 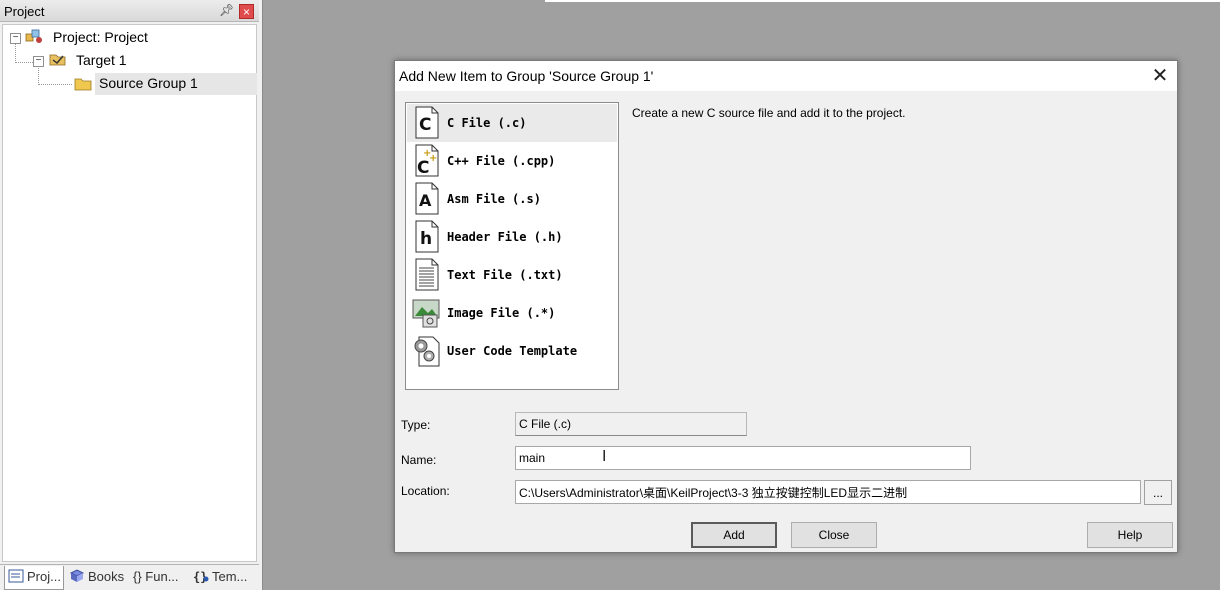 What do you see at coordinates (882, 1) in the screenshot?
I see `top-strip` at bounding box center [882, 1].